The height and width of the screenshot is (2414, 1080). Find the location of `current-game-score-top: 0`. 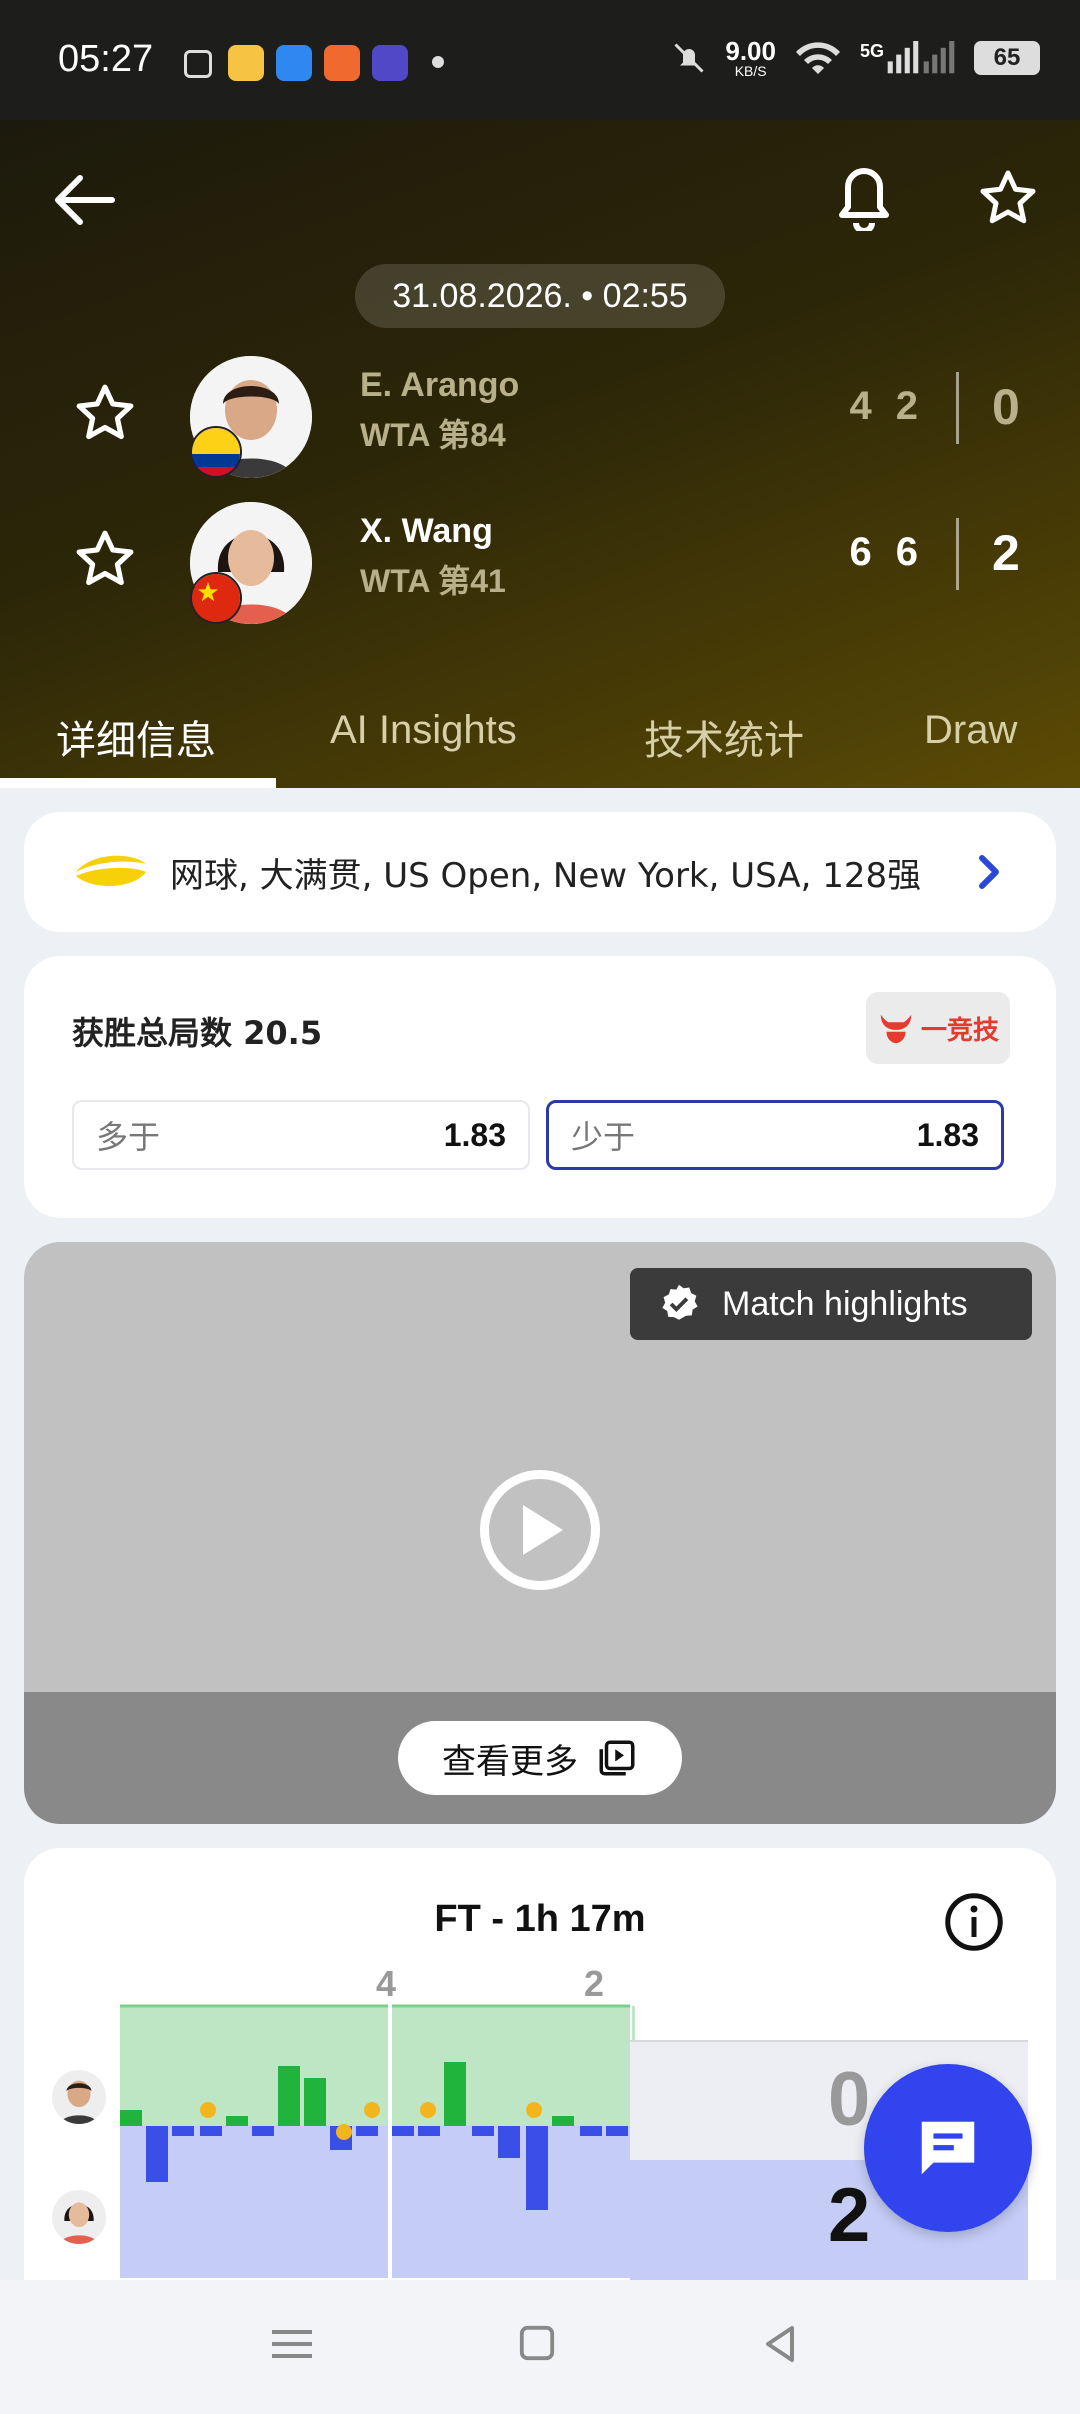

current-game-score-top: 0 is located at coordinates (849, 2099).